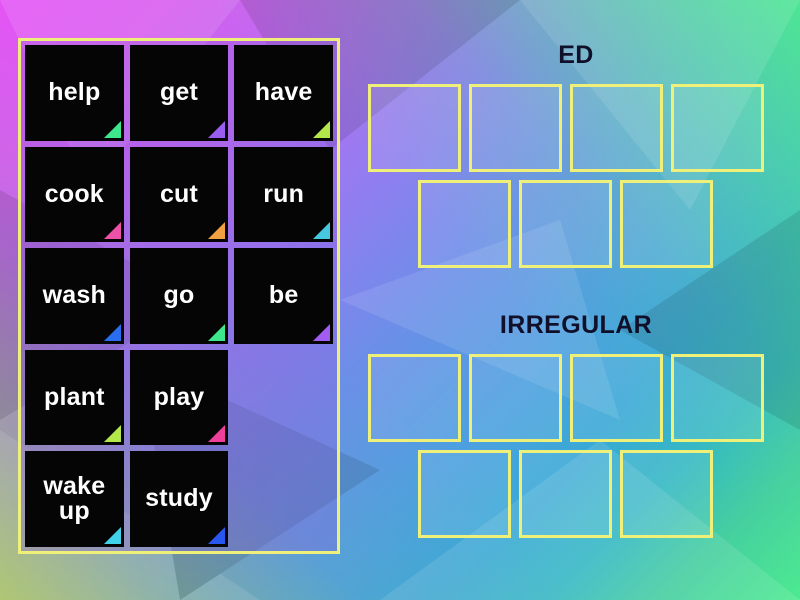  I want to click on word-card-label: have, so click(283, 92).